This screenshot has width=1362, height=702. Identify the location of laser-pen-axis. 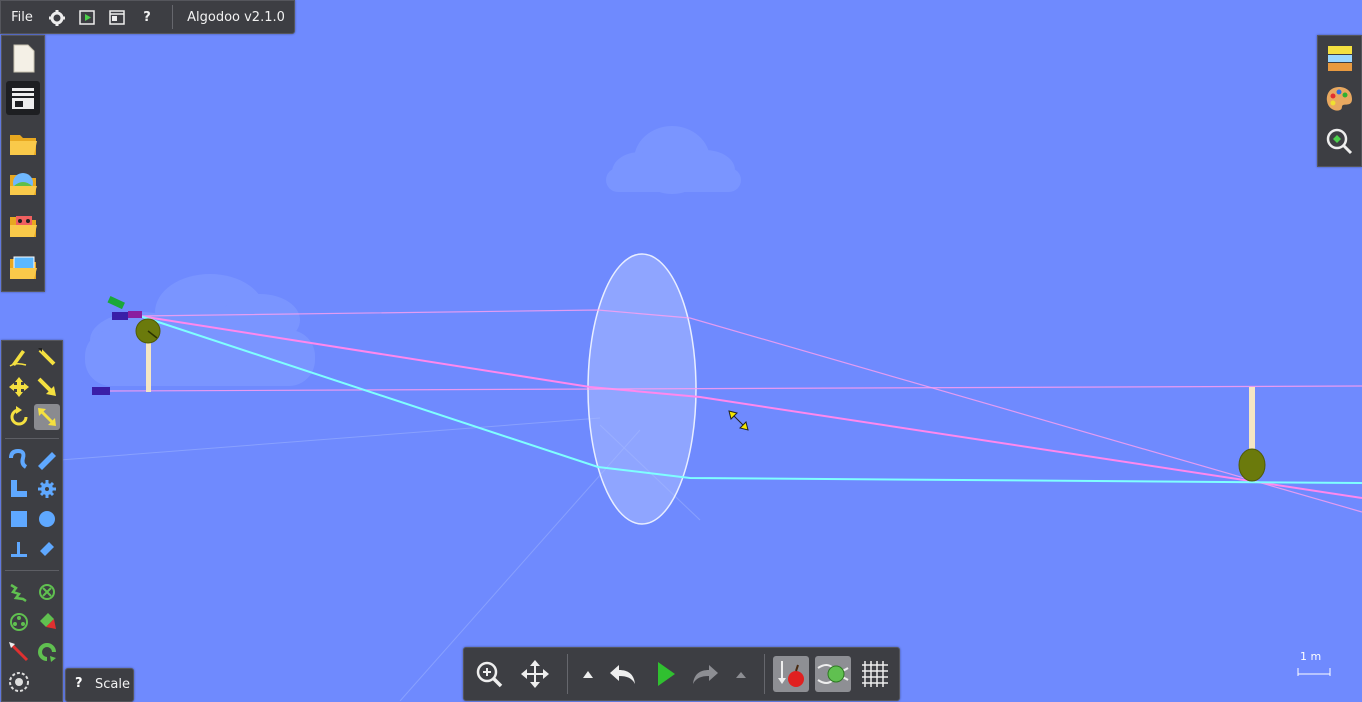
(101, 391).